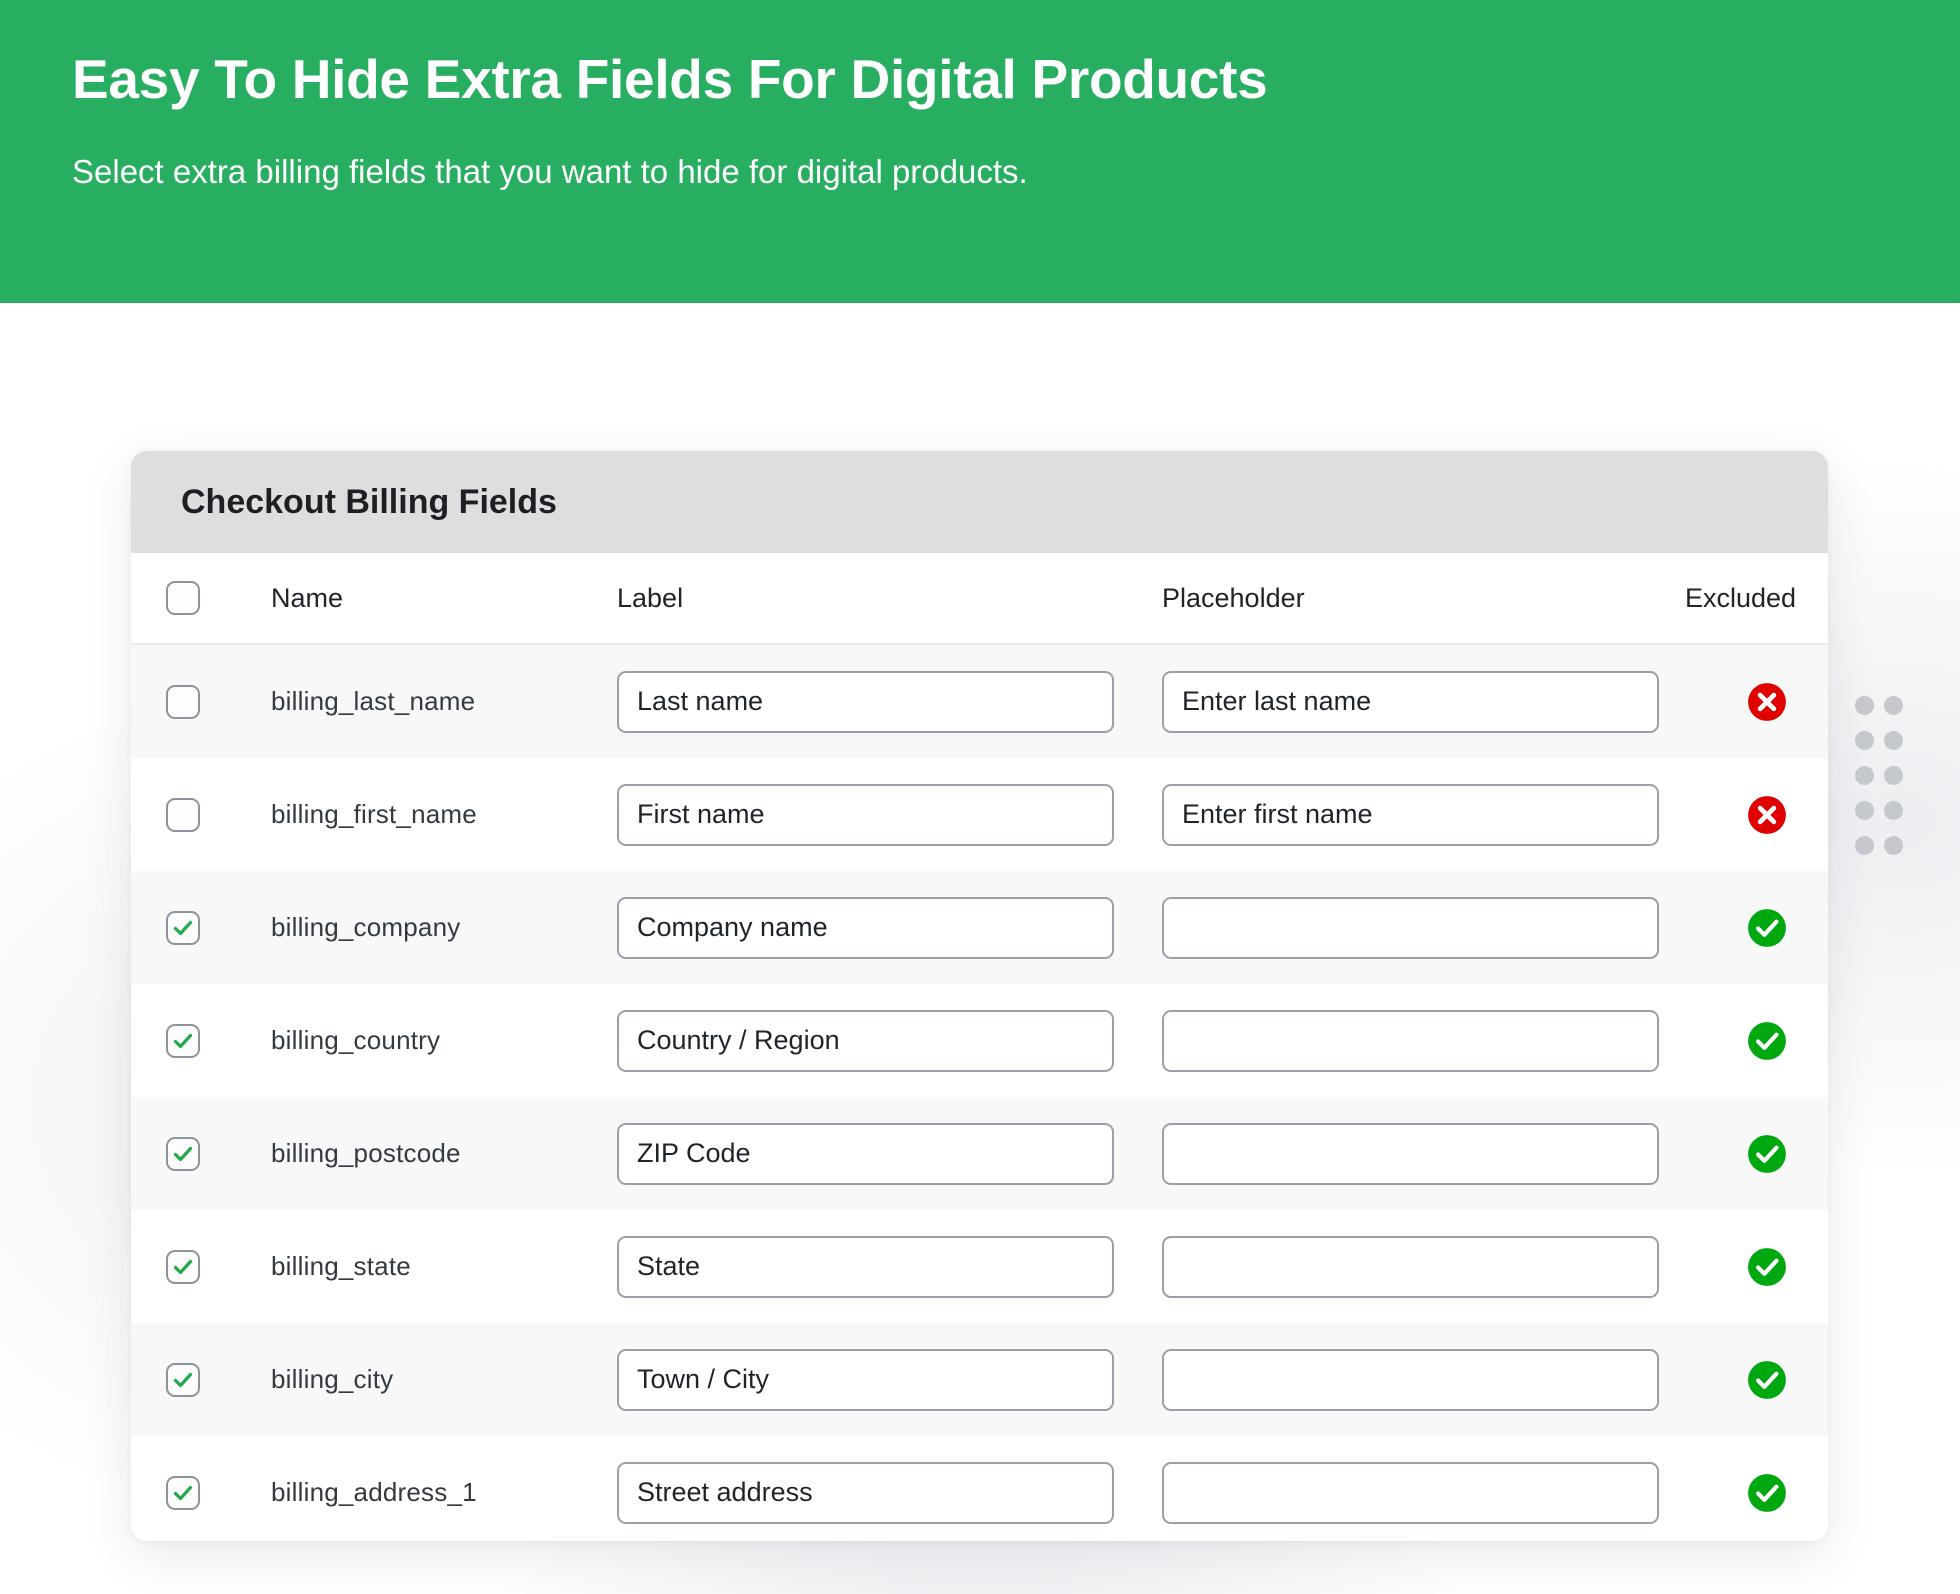 This screenshot has height=1594, width=1960. I want to click on table-header-row: Name Label Placeholder Excluded, so click(979, 599).